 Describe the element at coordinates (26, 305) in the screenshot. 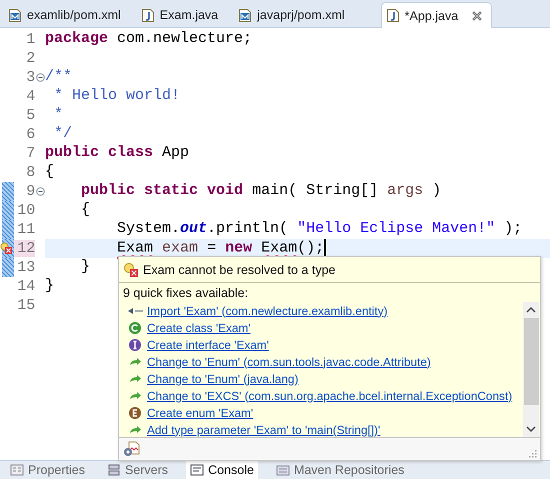

I see `line-number: 15` at that location.